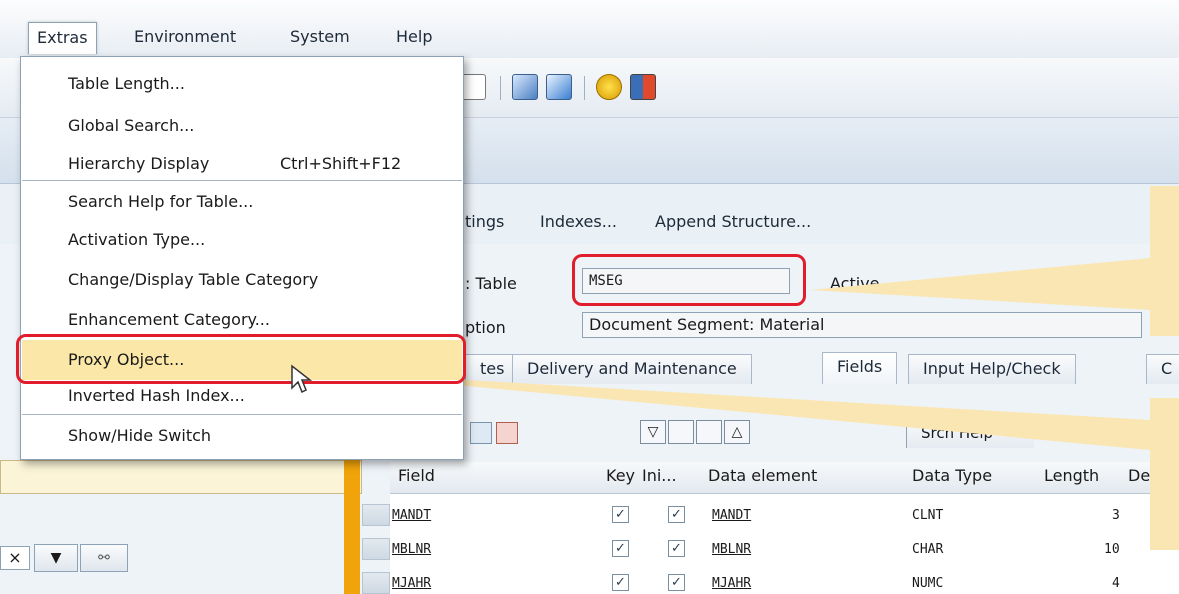 The width and height of the screenshot is (1179, 594). What do you see at coordinates (491, 283) in the screenshot?
I see `table-label: : Table` at bounding box center [491, 283].